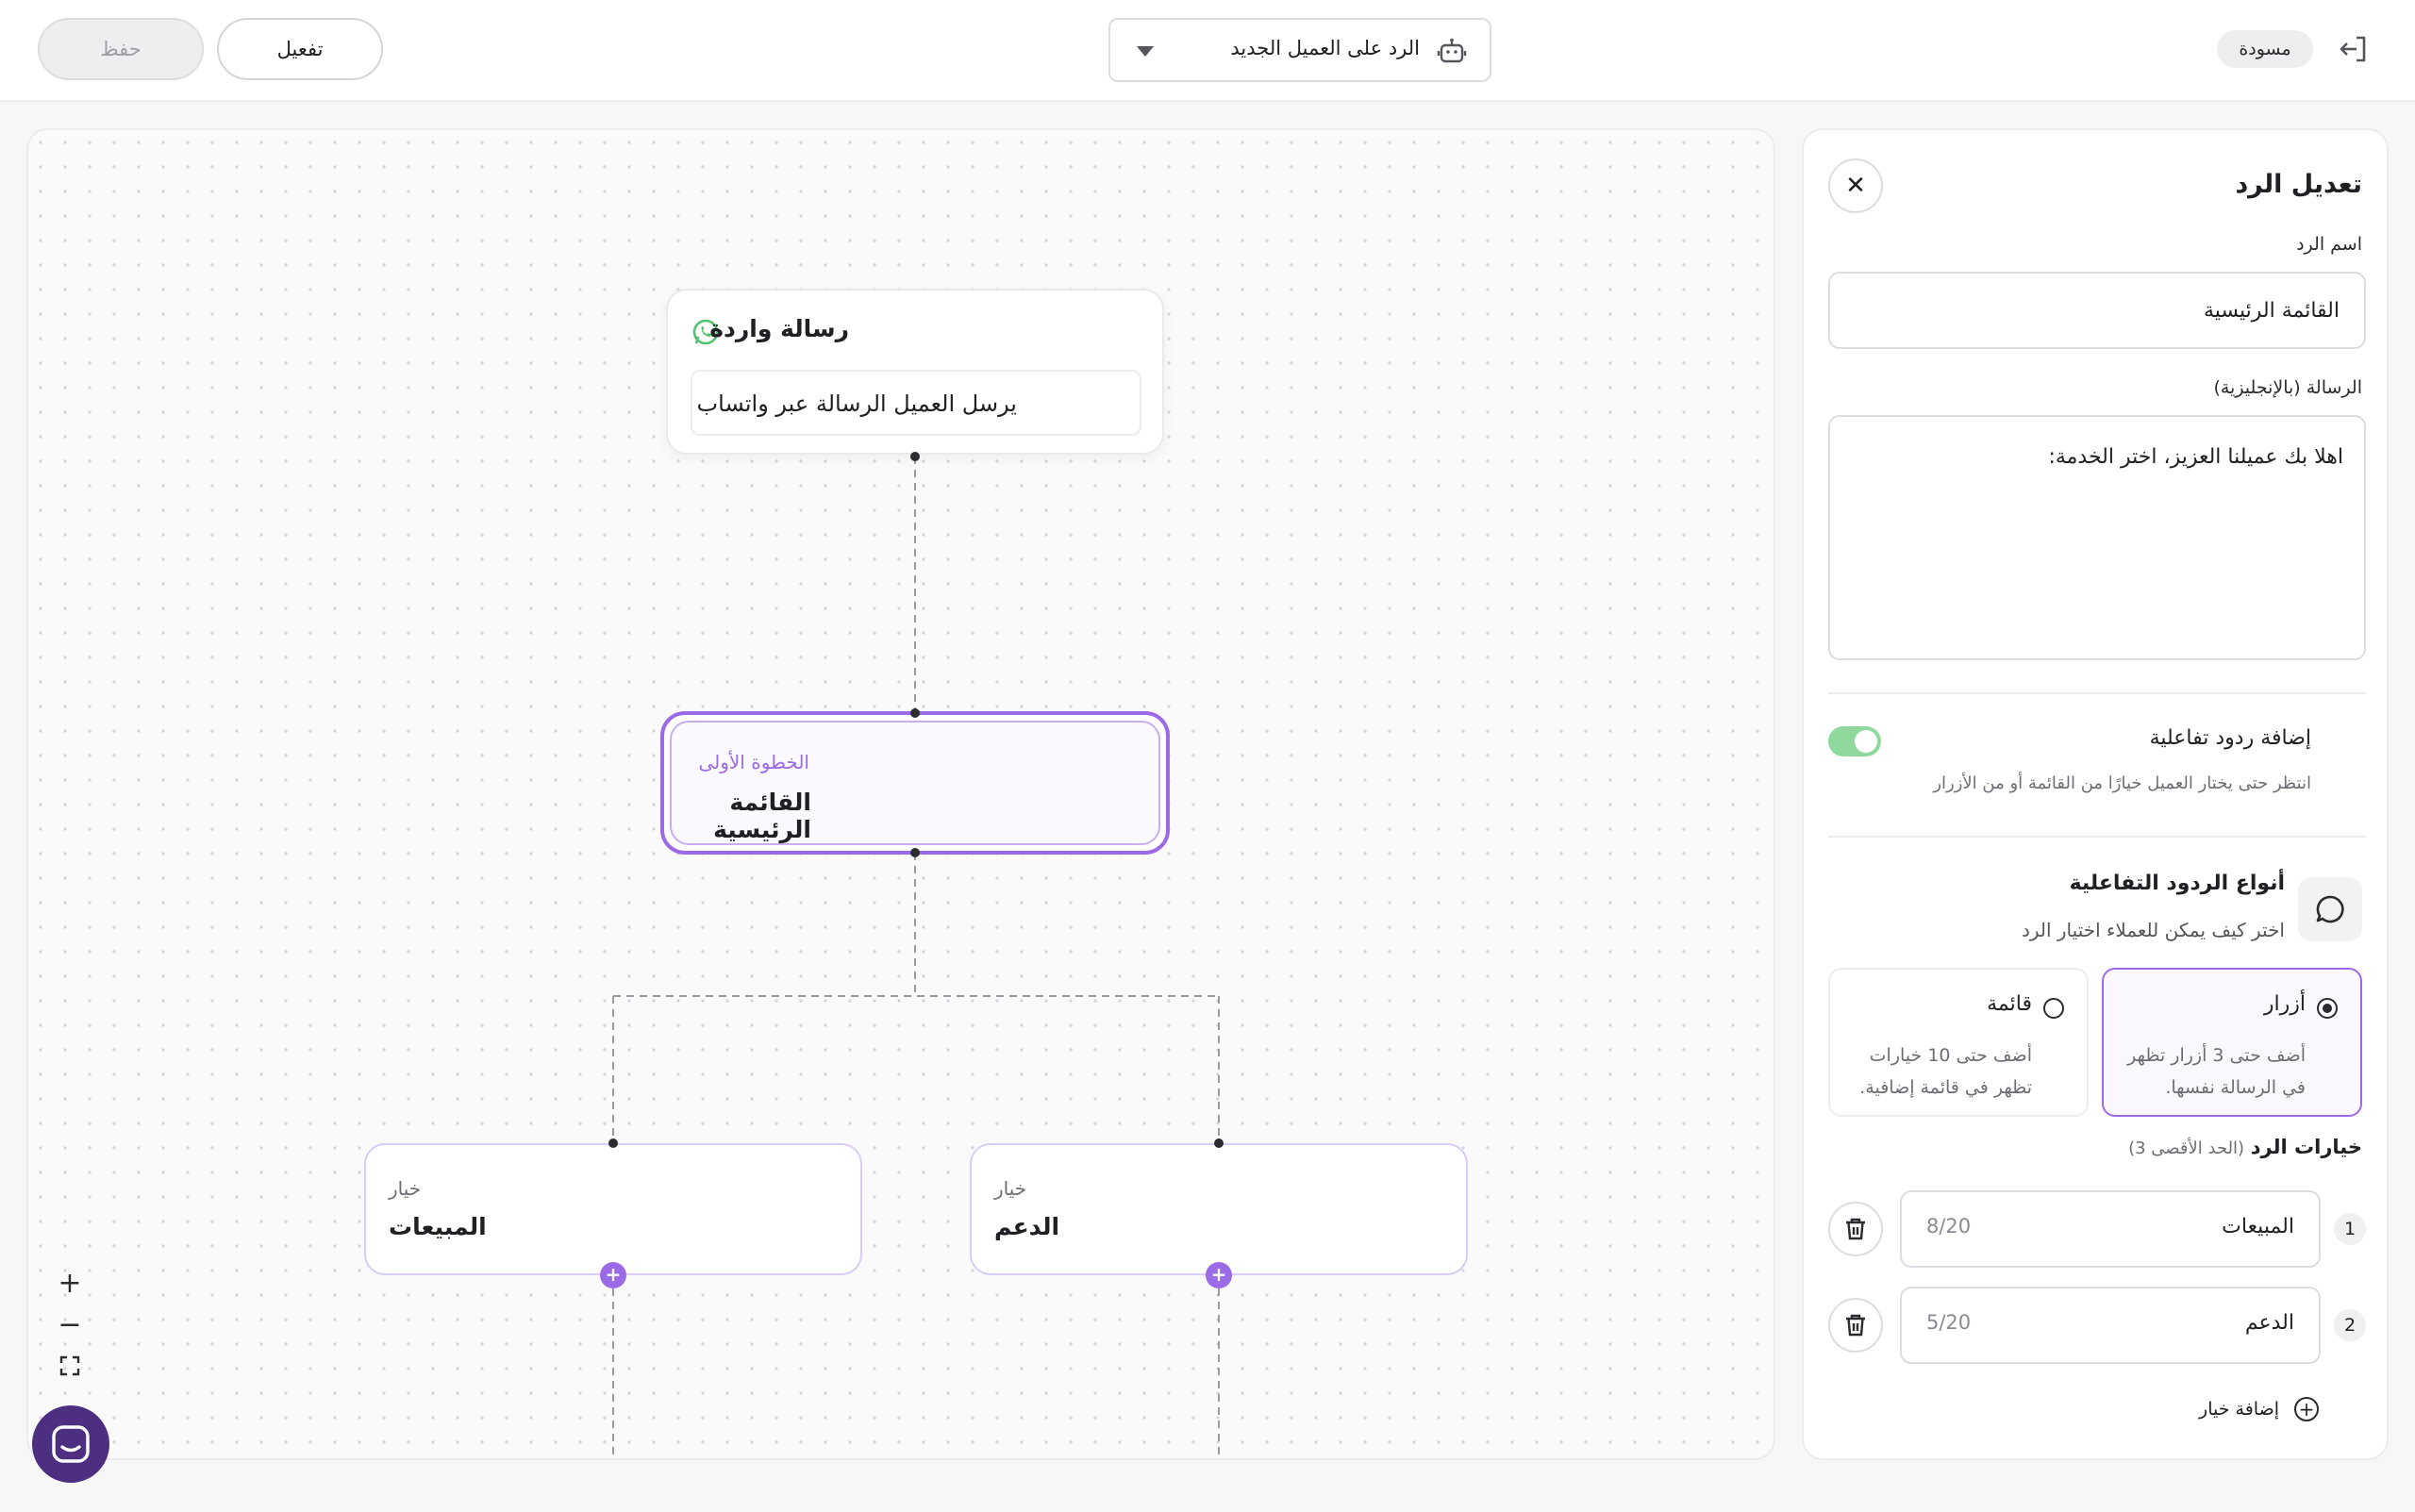 This screenshot has width=2415, height=1512. I want to click on zoom-out-button: −, so click(70, 1324).